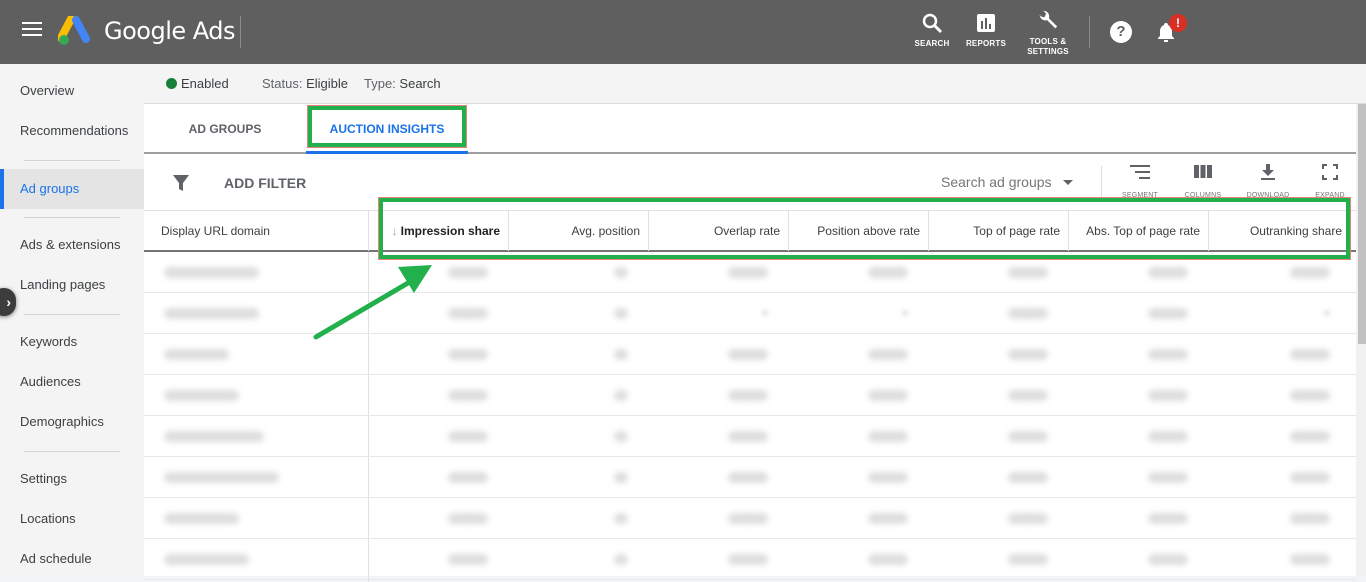  I want to click on sidebar-item-keywords: Keywords, so click(72, 342).